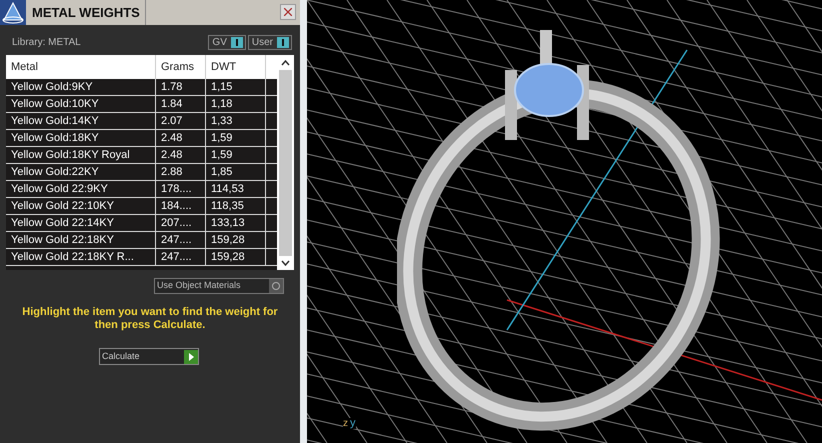 The width and height of the screenshot is (822, 443). I want to click on table-cell: 118,35, so click(236, 206).